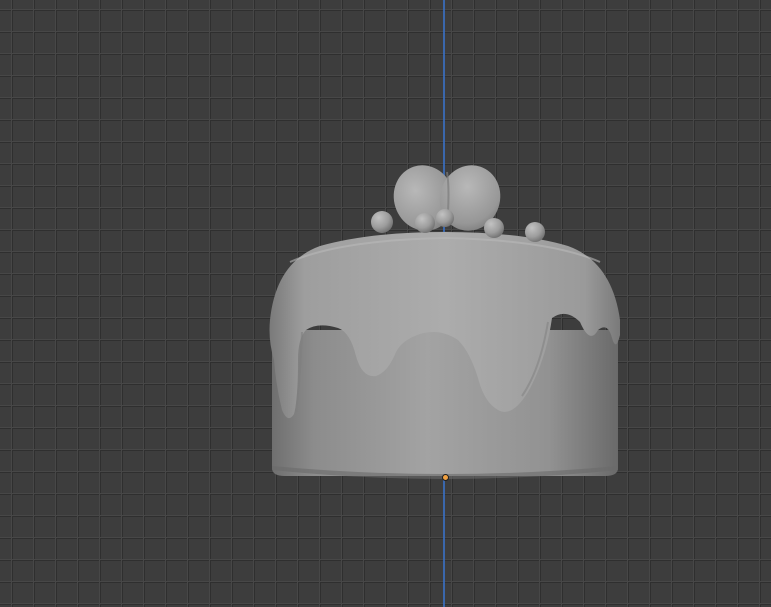 The image size is (771, 607). I want to click on object-origin-marker, so click(445, 477).